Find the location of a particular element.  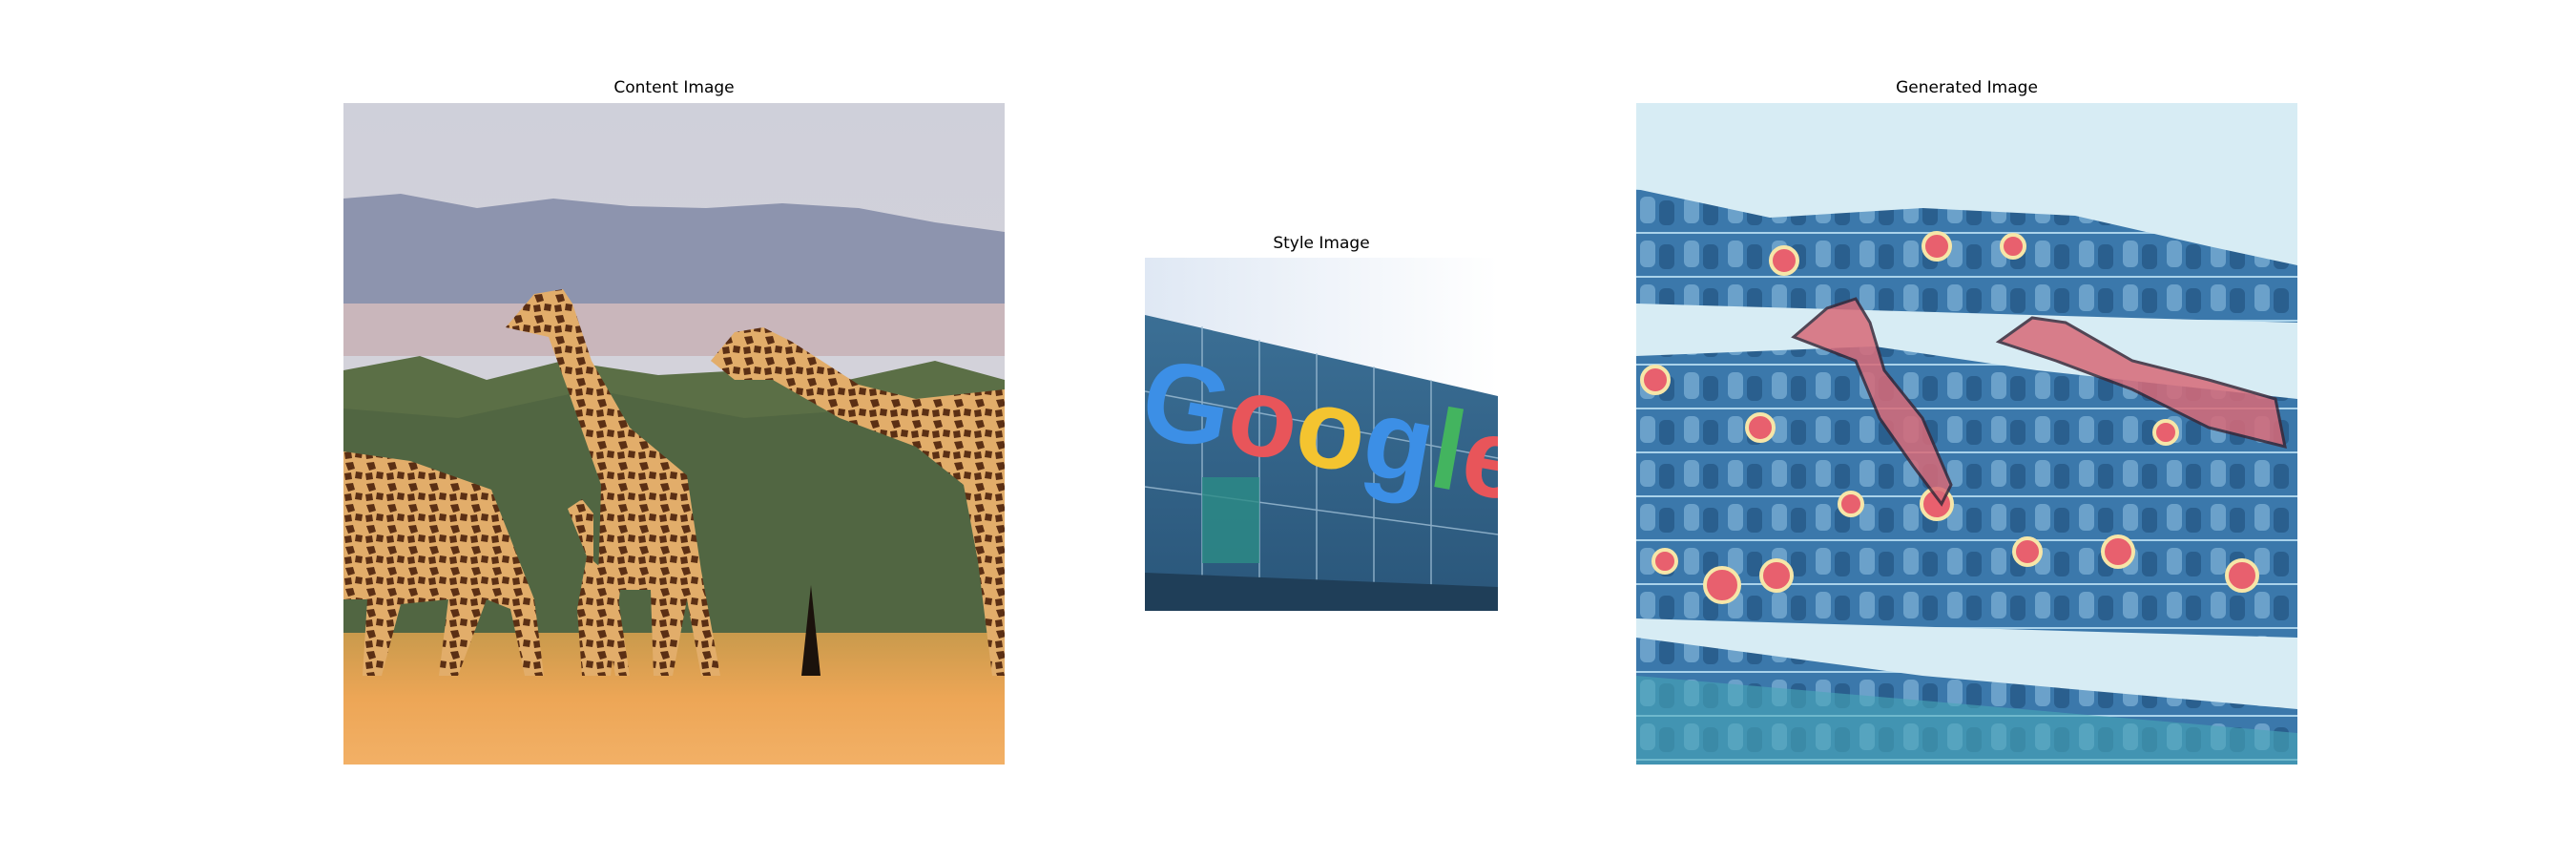

generated-image-title: Generated Image is located at coordinates (1967, 87).